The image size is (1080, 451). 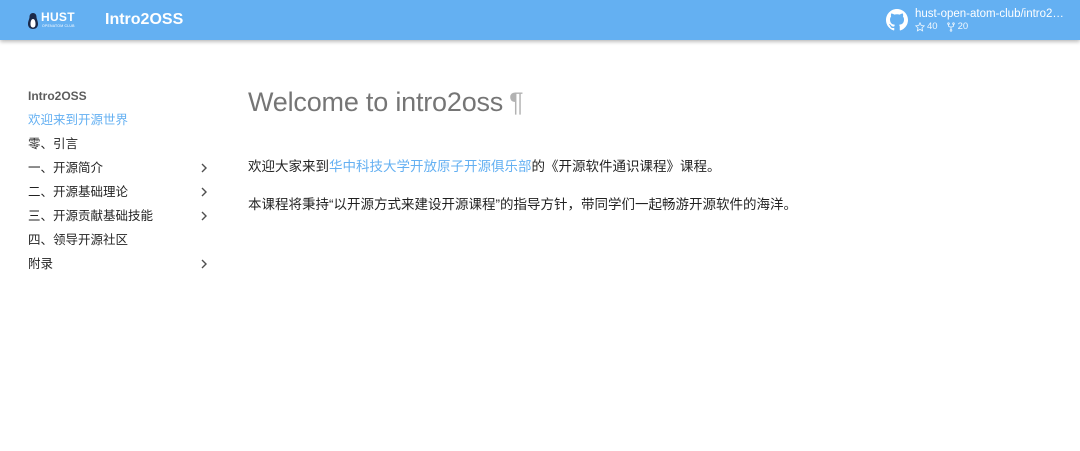 What do you see at coordinates (516, 102) in the screenshot?
I see `permalink-icon: ¶` at bounding box center [516, 102].